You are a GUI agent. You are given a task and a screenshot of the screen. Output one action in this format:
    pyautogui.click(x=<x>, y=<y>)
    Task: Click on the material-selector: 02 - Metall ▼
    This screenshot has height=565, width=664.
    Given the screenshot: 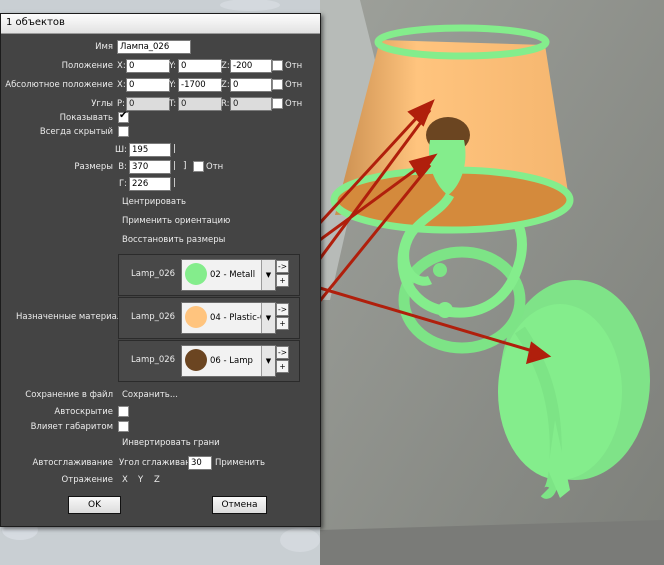 What is the action you would take?
    pyautogui.click(x=228, y=275)
    